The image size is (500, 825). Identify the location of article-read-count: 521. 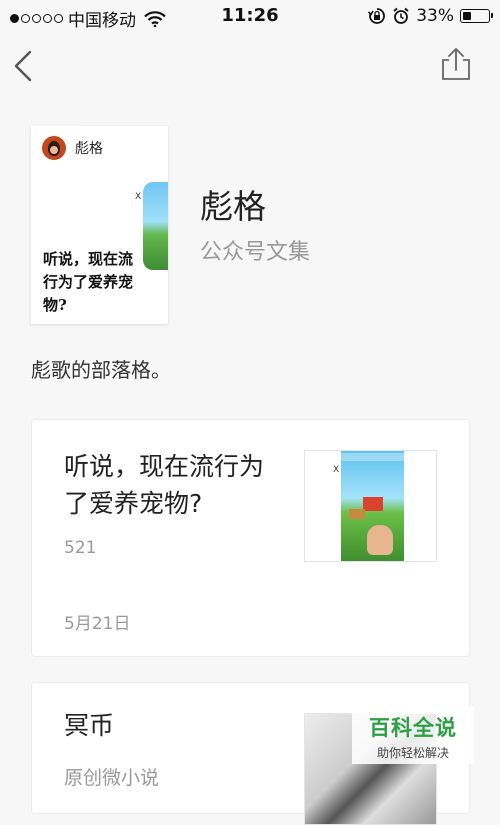
(80, 548).